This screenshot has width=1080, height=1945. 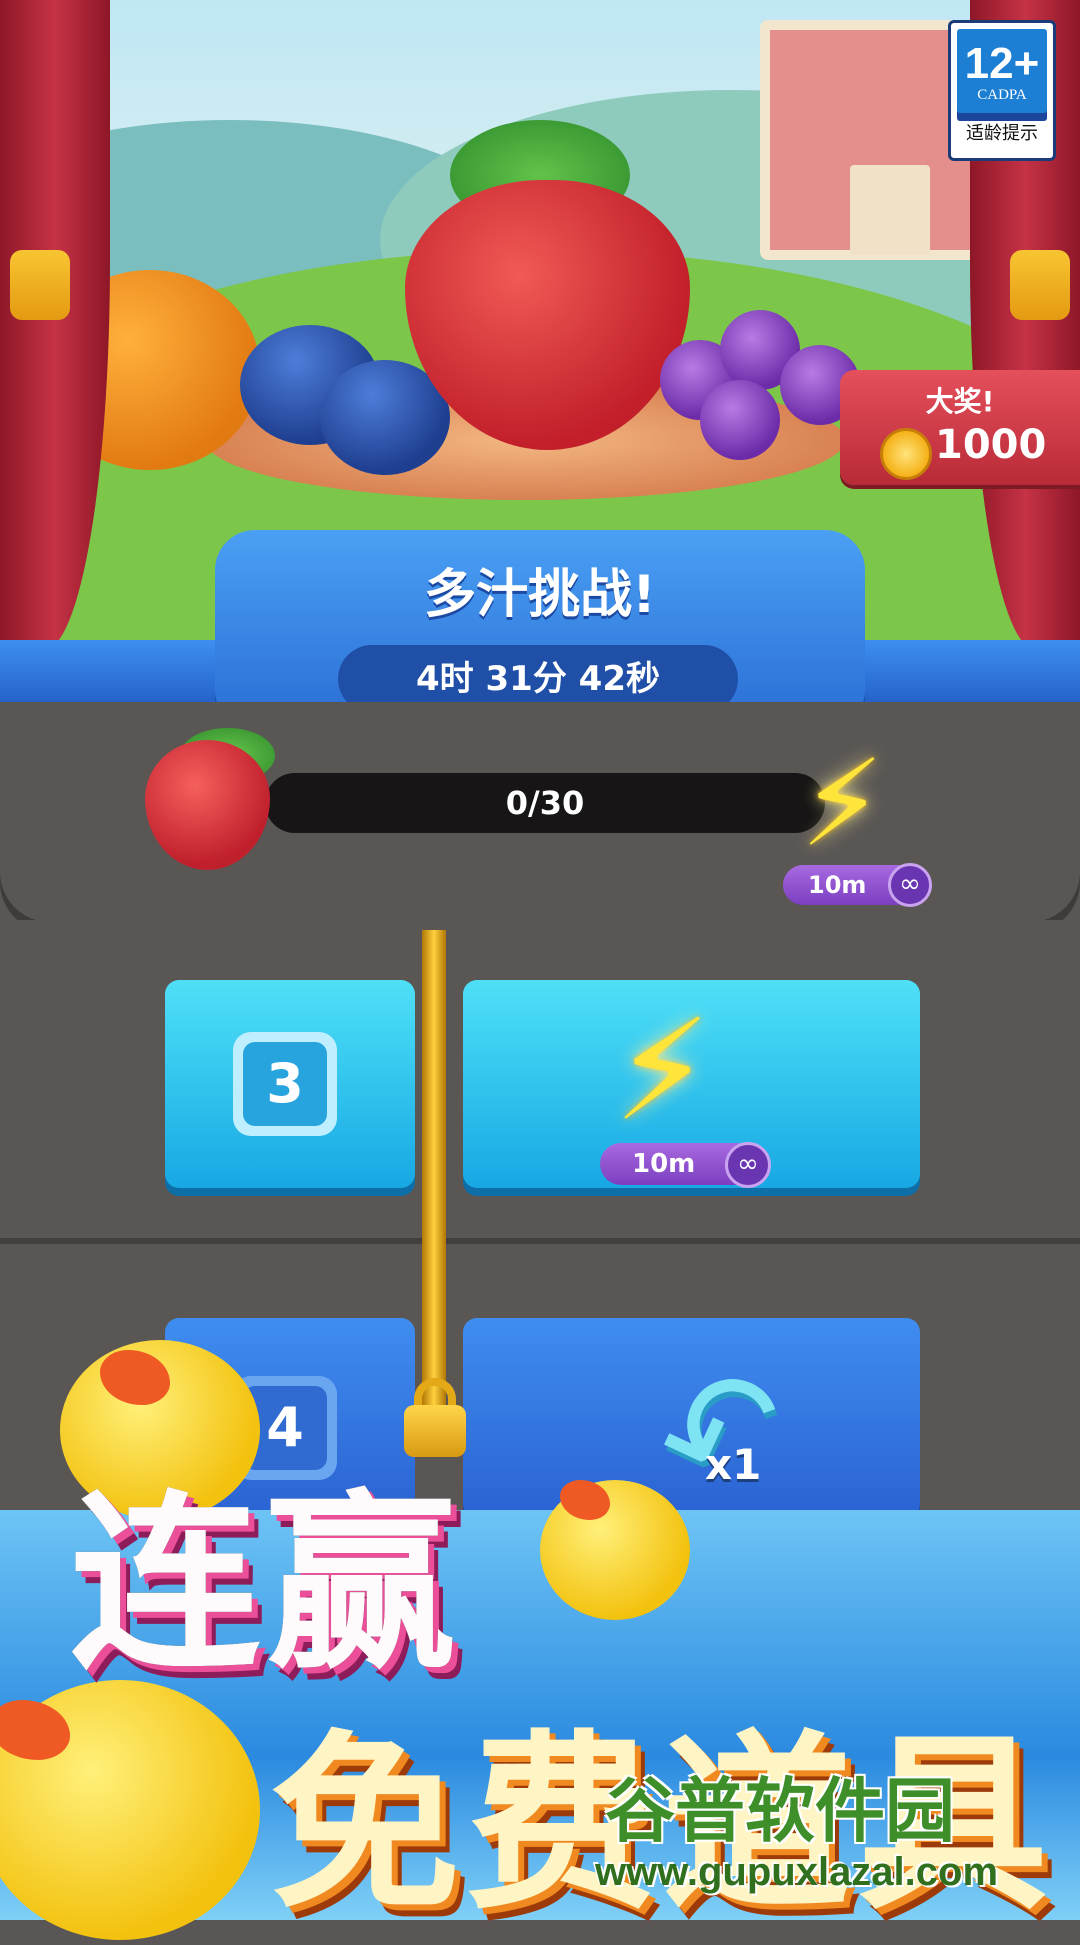 What do you see at coordinates (266, 1584) in the screenshot?
I see `promo-slogan-line1: 连赢` at bounding box center [266, 1584].